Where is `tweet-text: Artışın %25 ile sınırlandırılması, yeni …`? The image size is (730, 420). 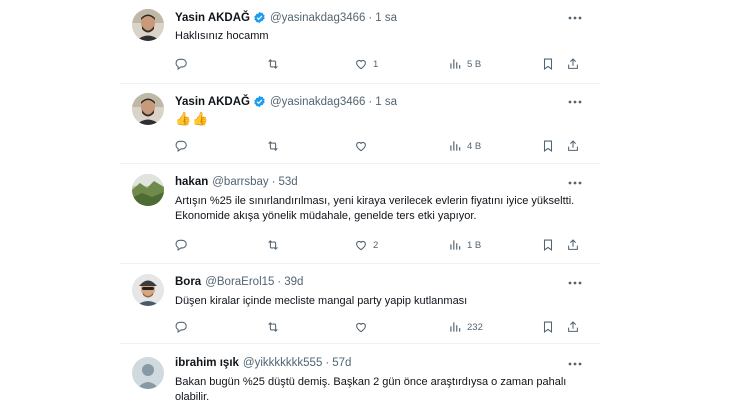 tweet-text: Artışın %25 ile sınırlandırılması, yeni … is located at coordinates (375, 208).